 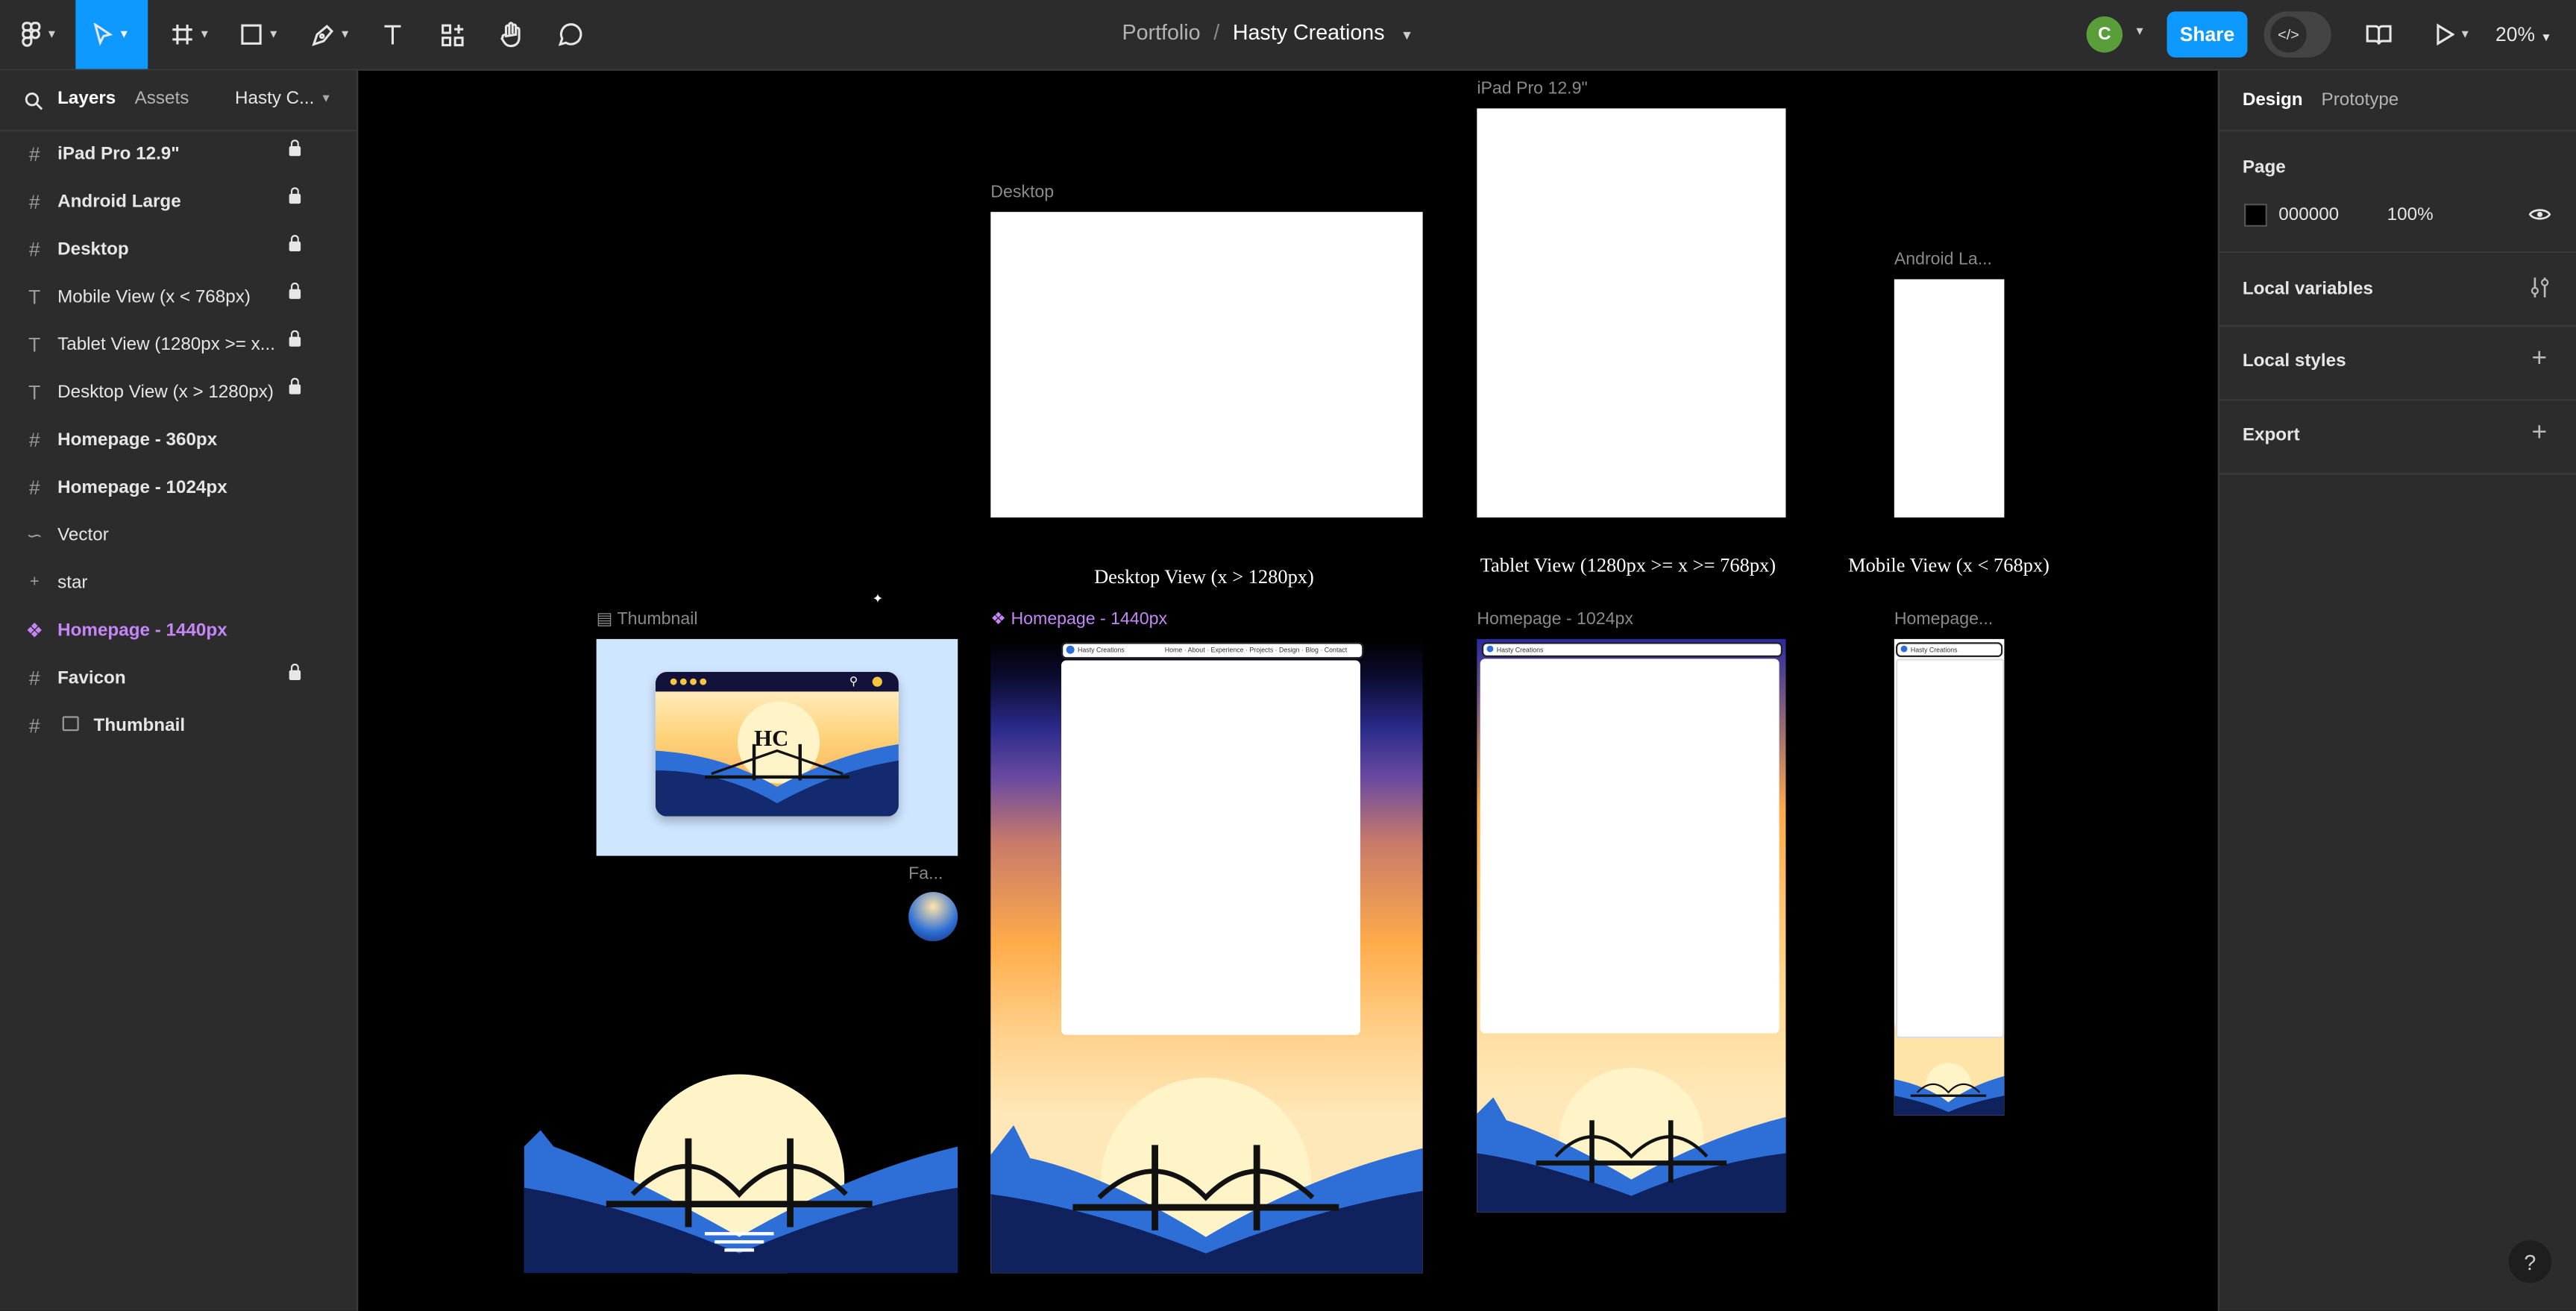 What do you see at coordinates (182, 35) in the screenshot?
I see `frame-tool-icon` at bounding box center [182, 35].